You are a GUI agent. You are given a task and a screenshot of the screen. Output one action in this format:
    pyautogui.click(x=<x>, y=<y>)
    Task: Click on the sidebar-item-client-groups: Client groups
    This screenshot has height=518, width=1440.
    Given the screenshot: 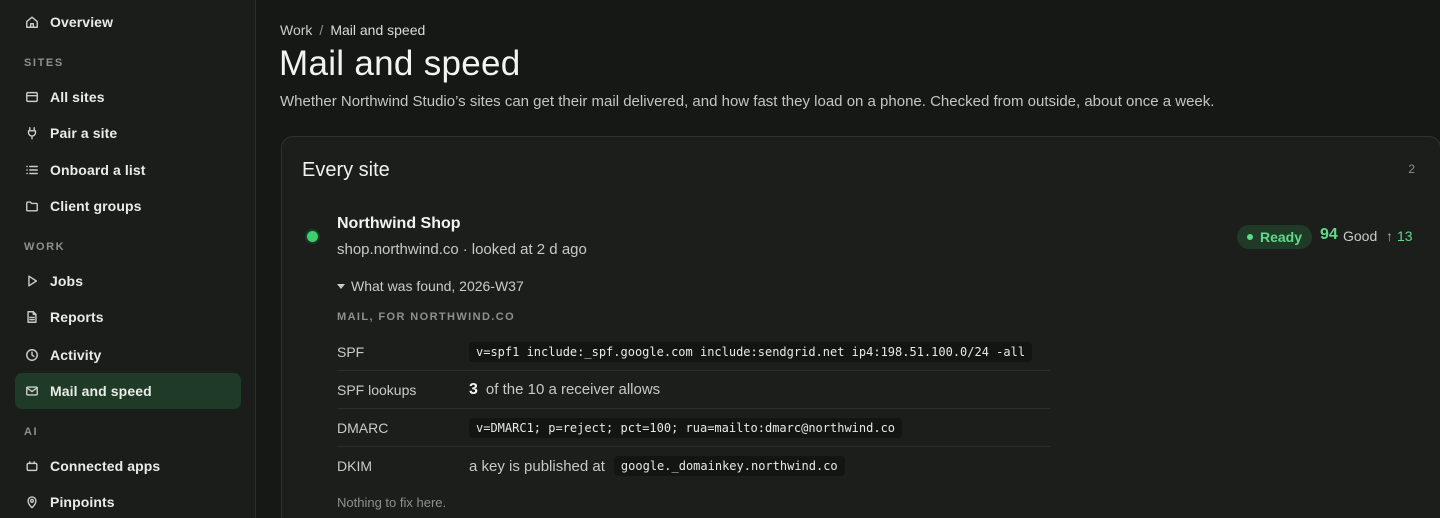 What is the action you would take?
    pyautogui.click(x=128, y=206)
    